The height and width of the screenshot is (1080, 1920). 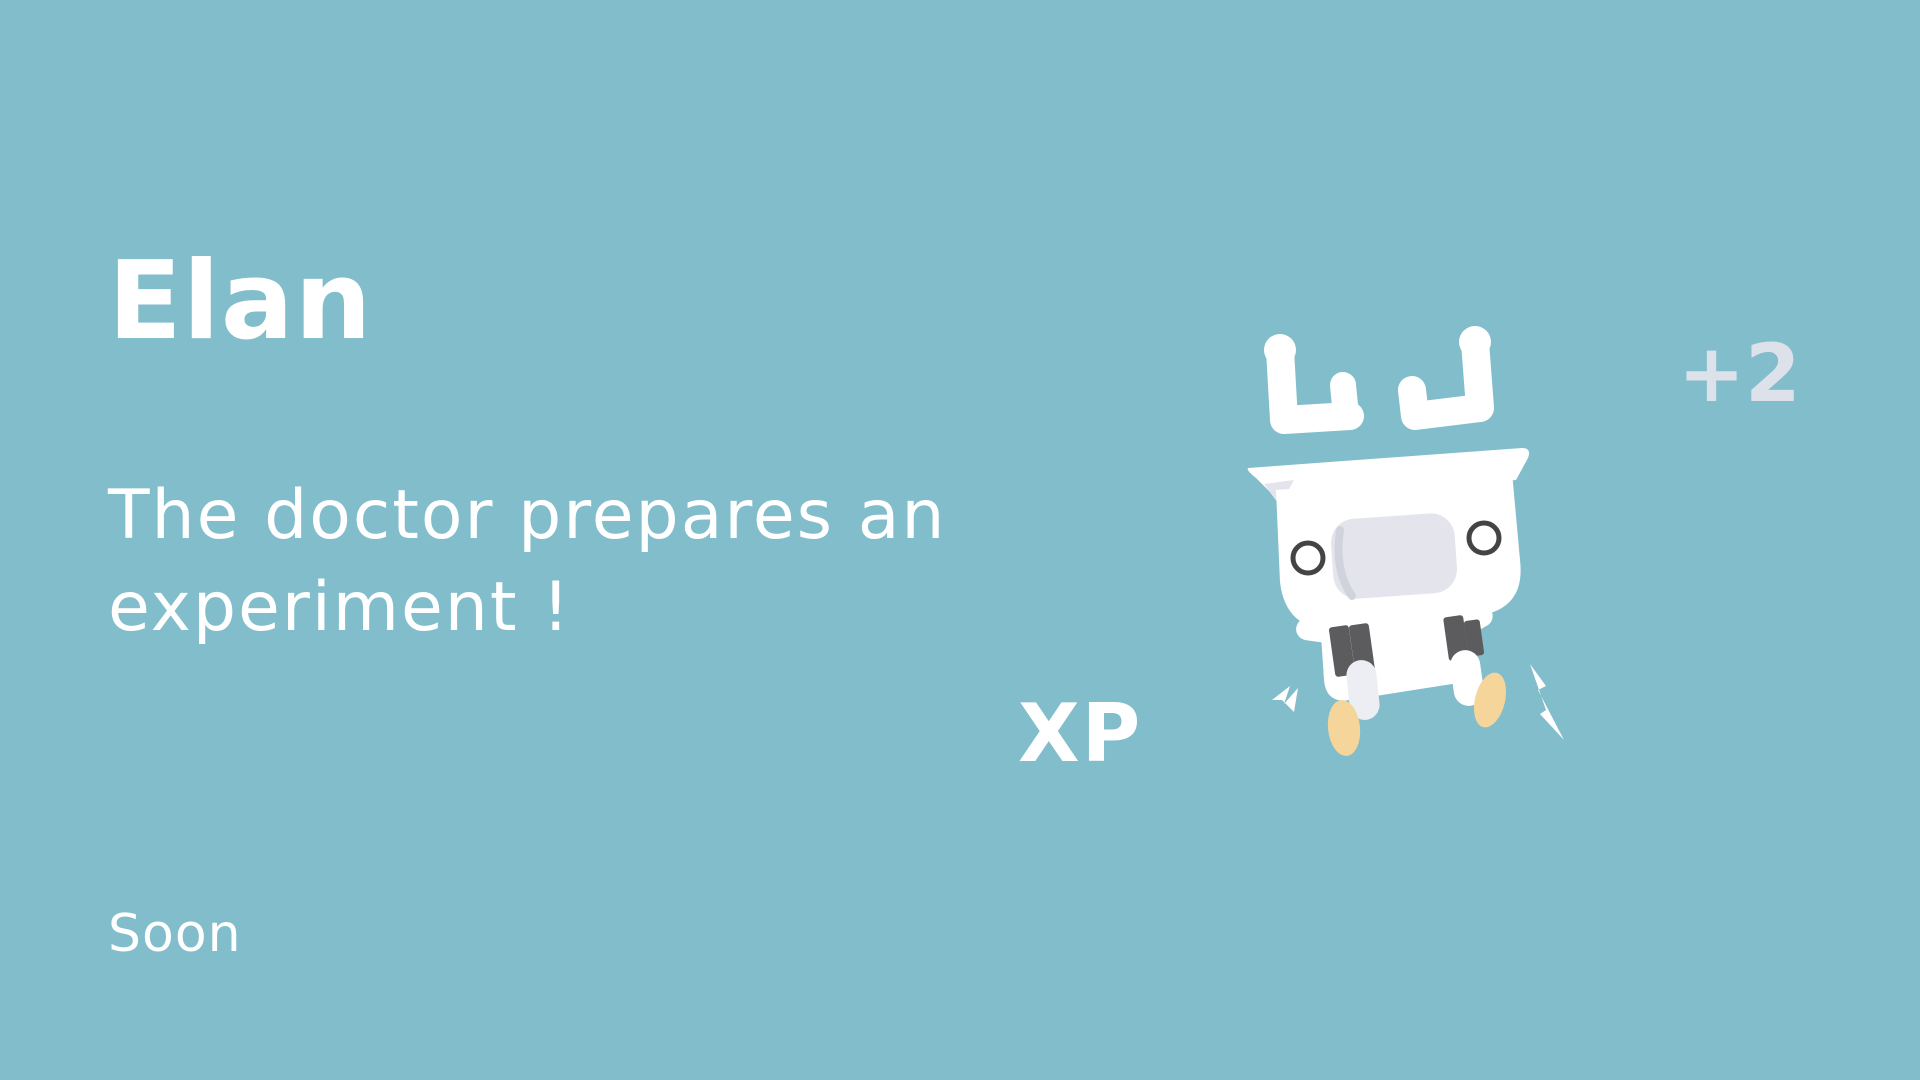 I want to click on robot-mascot-icon, so click(x=1405, y=541).